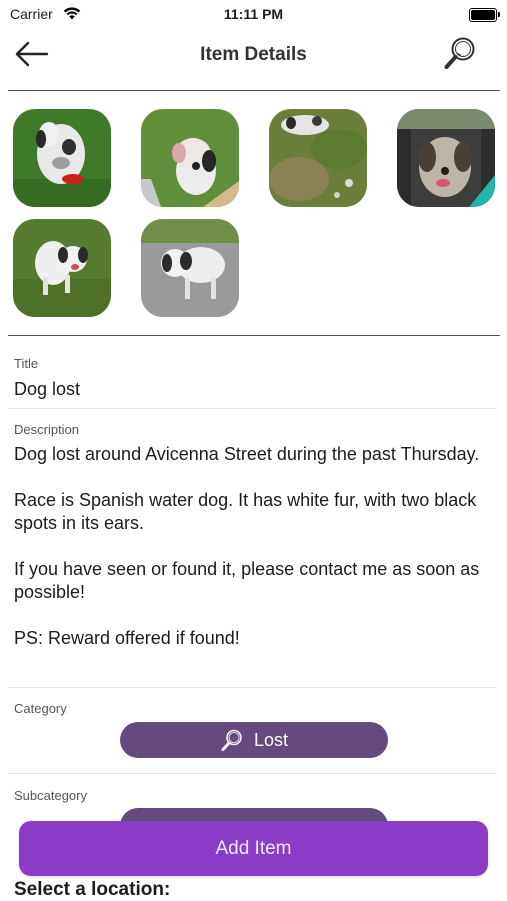 The image size is (507, 901). Describe the element at coordinates (253, 54) in the screenshot. I see `page-title: Item Details` at that location.